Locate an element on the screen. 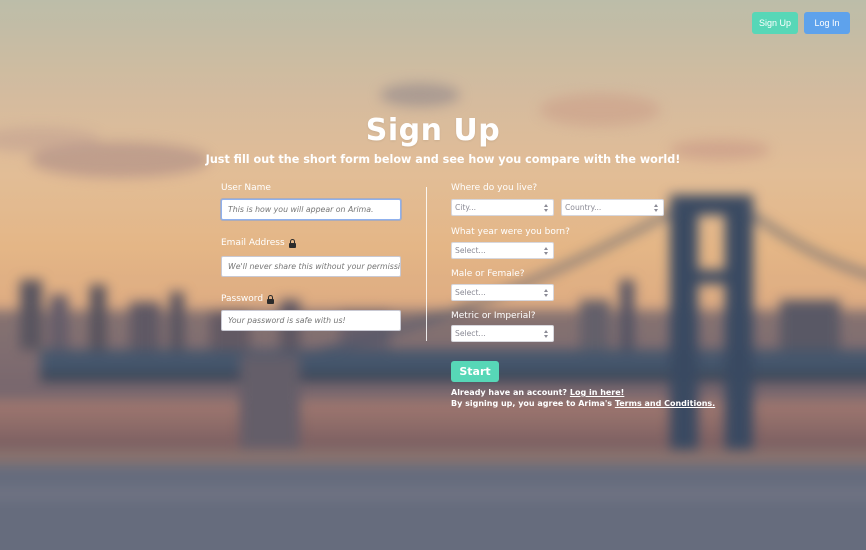 This screenshot has height=550, width=866. gender-label: Male or Female? is located at coordinates (488, 274).